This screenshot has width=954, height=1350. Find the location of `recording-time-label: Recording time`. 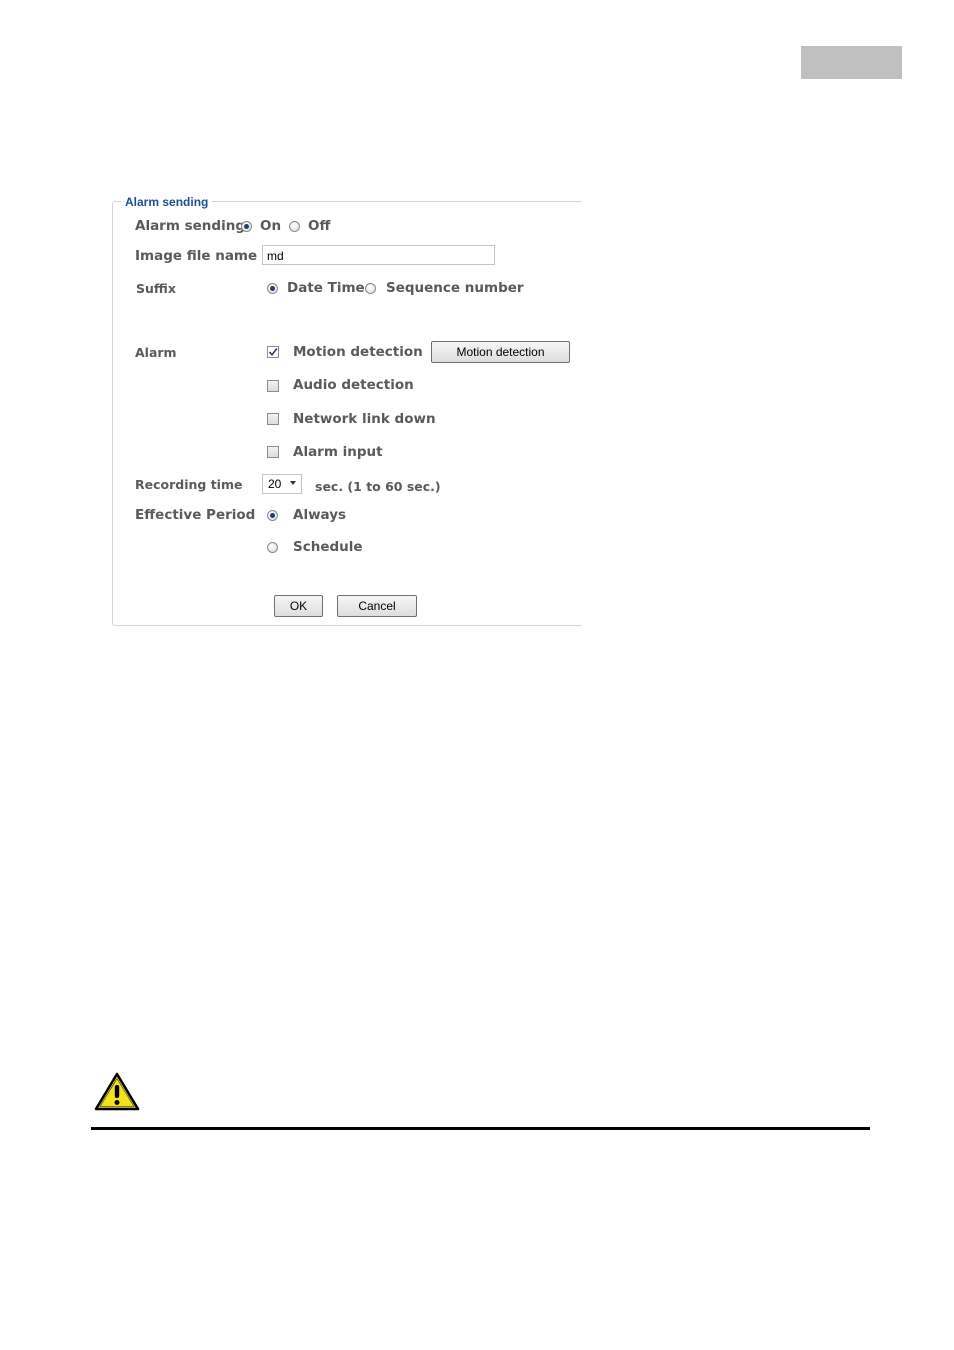

recording-time-label: Recording time is located at coordinates (189, 484).